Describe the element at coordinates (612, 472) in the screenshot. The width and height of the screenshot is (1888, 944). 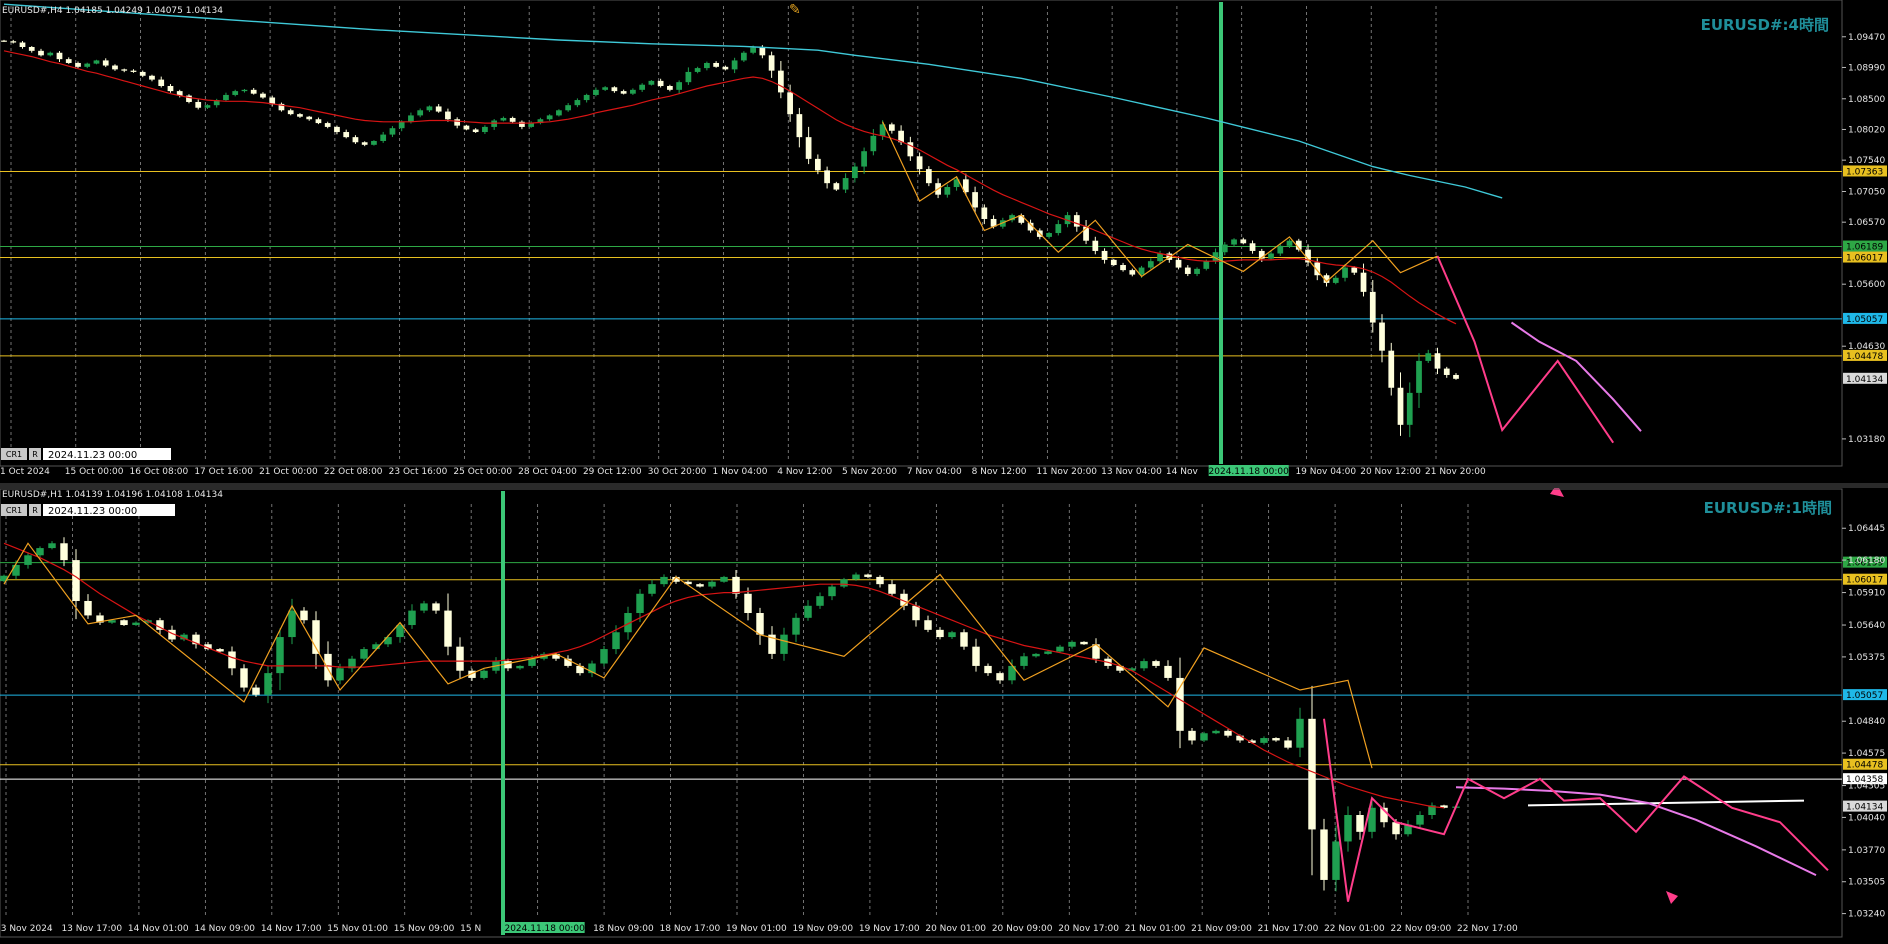
I see `x-tick-label: 29 Oct 12:00` at that location.